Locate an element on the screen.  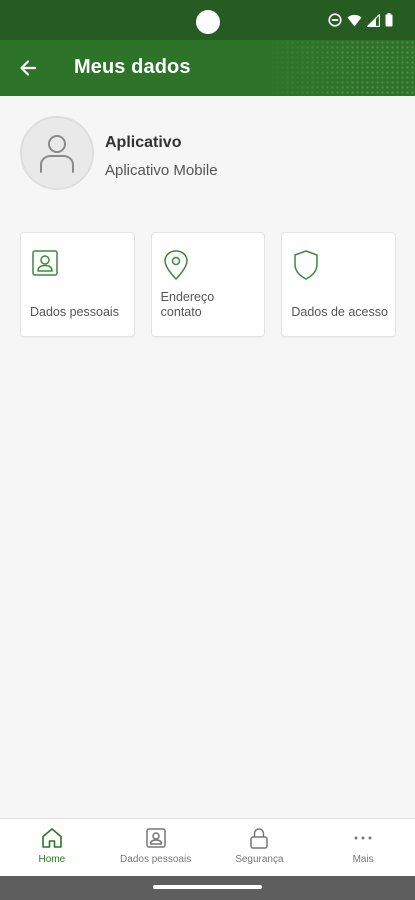
camera-cutout is located at coordinates (208, 22).